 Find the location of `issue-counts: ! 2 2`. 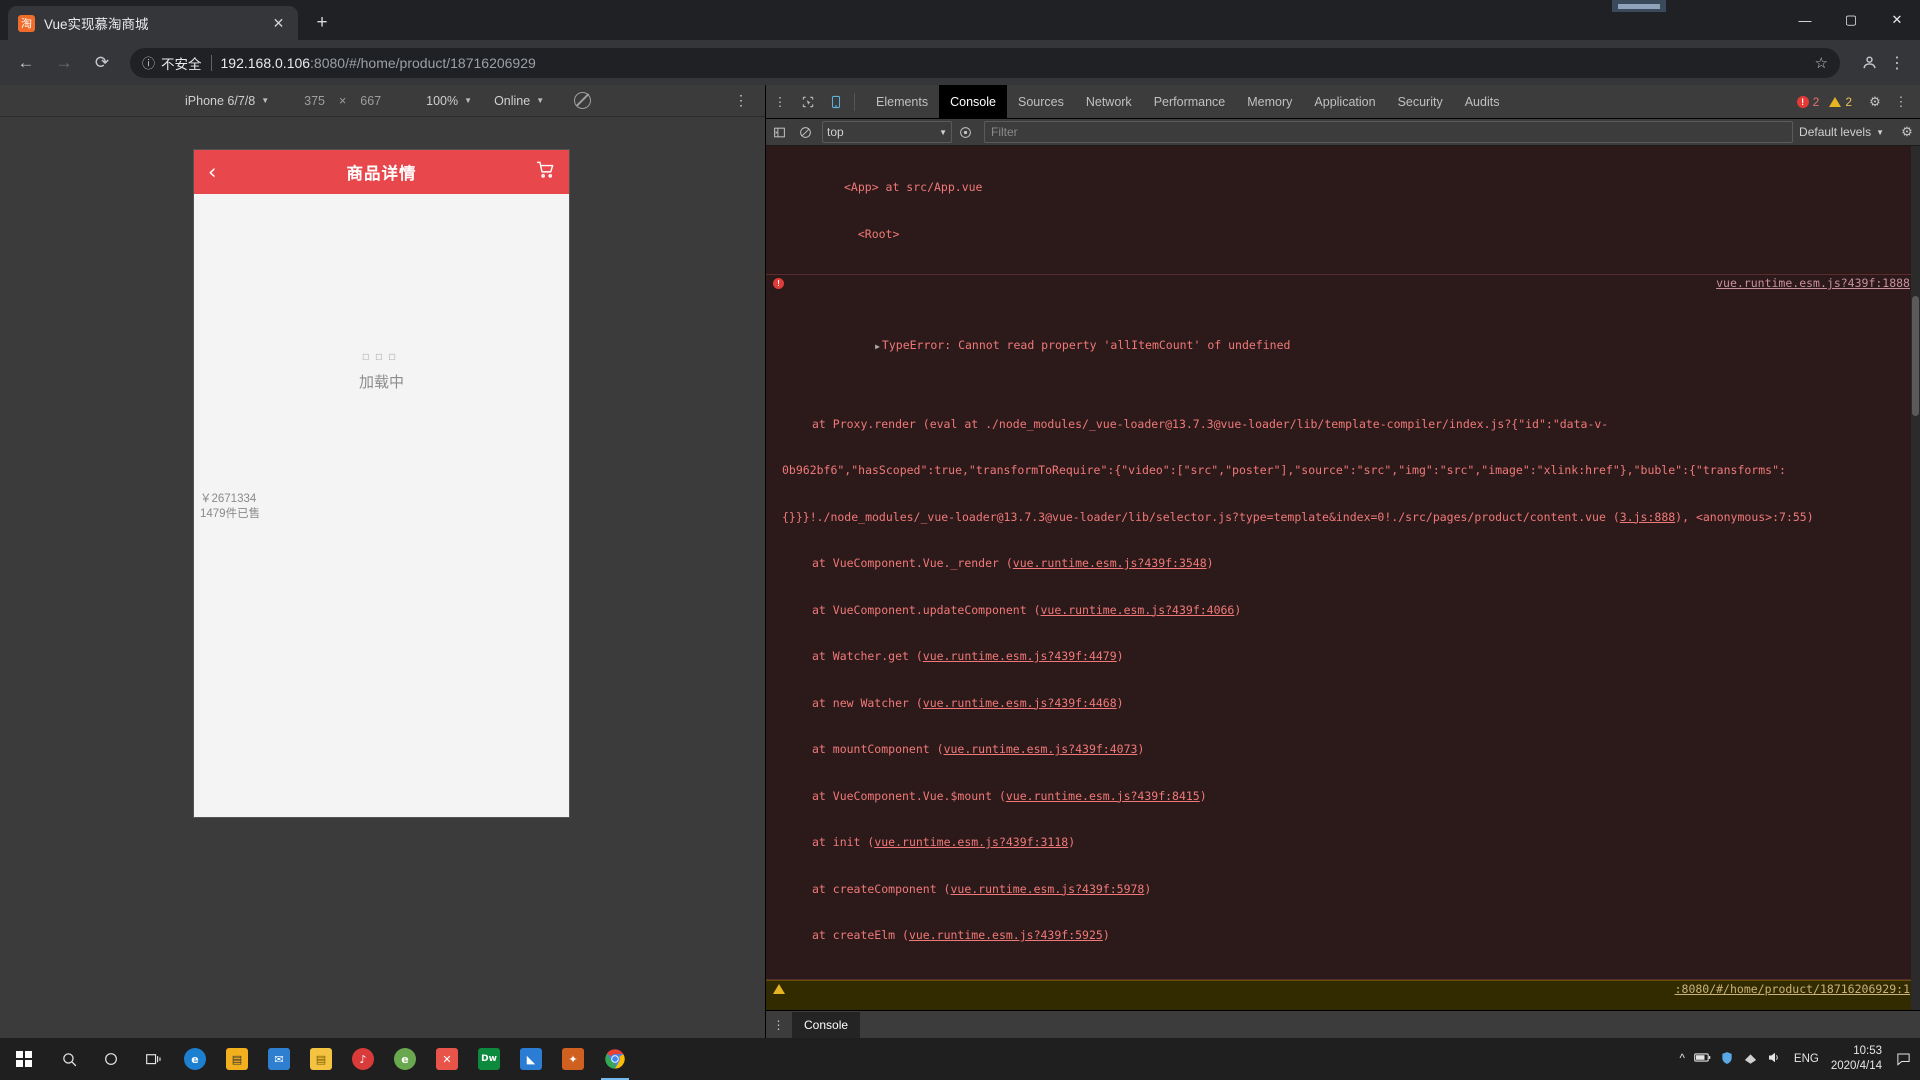

issue-counts: ! 2 2 is located at coordinates (1824, 102).